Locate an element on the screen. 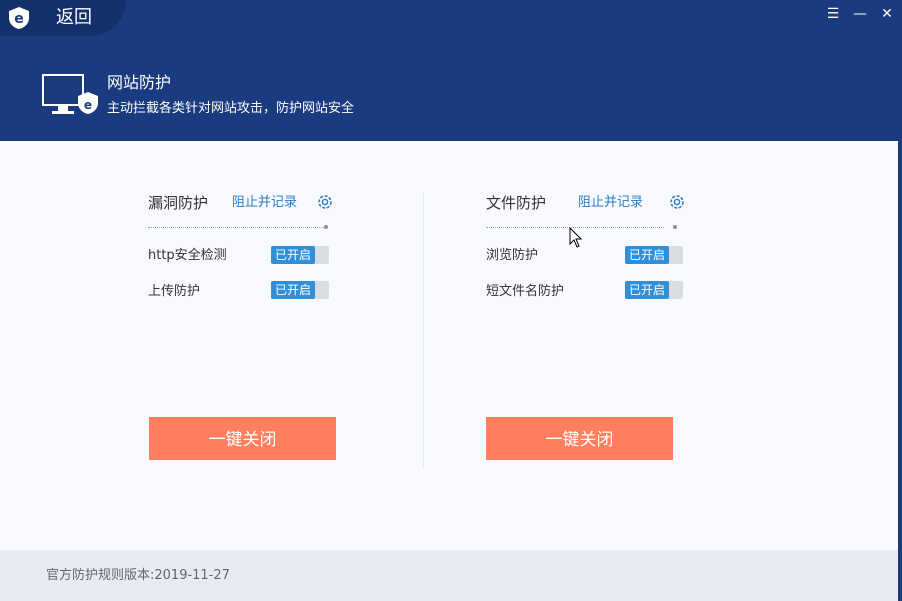 The height and width of the screenshot is (601, 902). close-all-button-file: 一键关闭 is located at coordinates (579, 438).